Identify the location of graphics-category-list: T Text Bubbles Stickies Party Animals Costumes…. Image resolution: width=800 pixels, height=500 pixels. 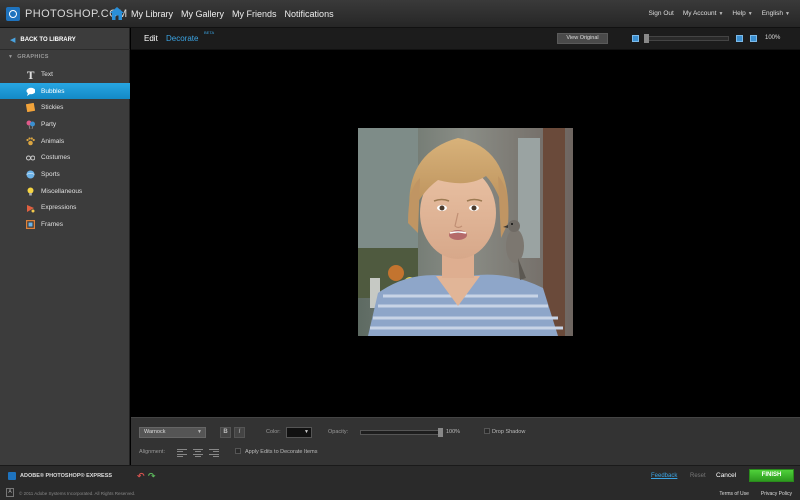
(65, 149).